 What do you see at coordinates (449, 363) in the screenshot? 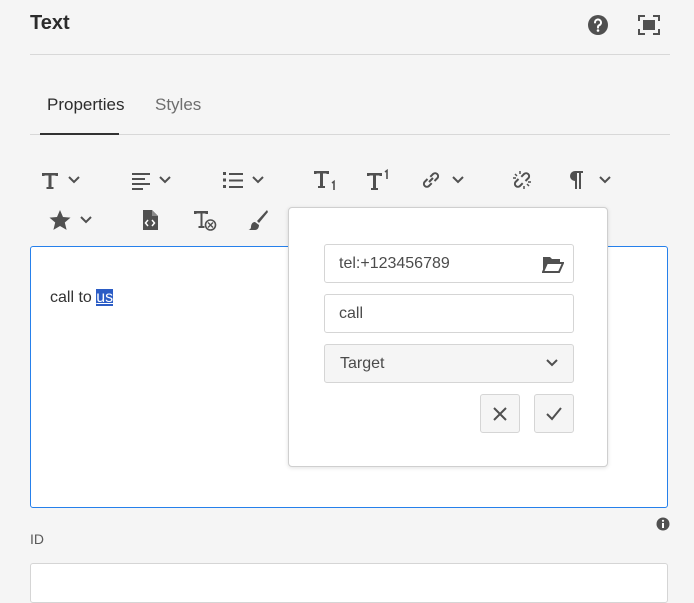
I see `target-select: Target` at bounding box center [449, 363].